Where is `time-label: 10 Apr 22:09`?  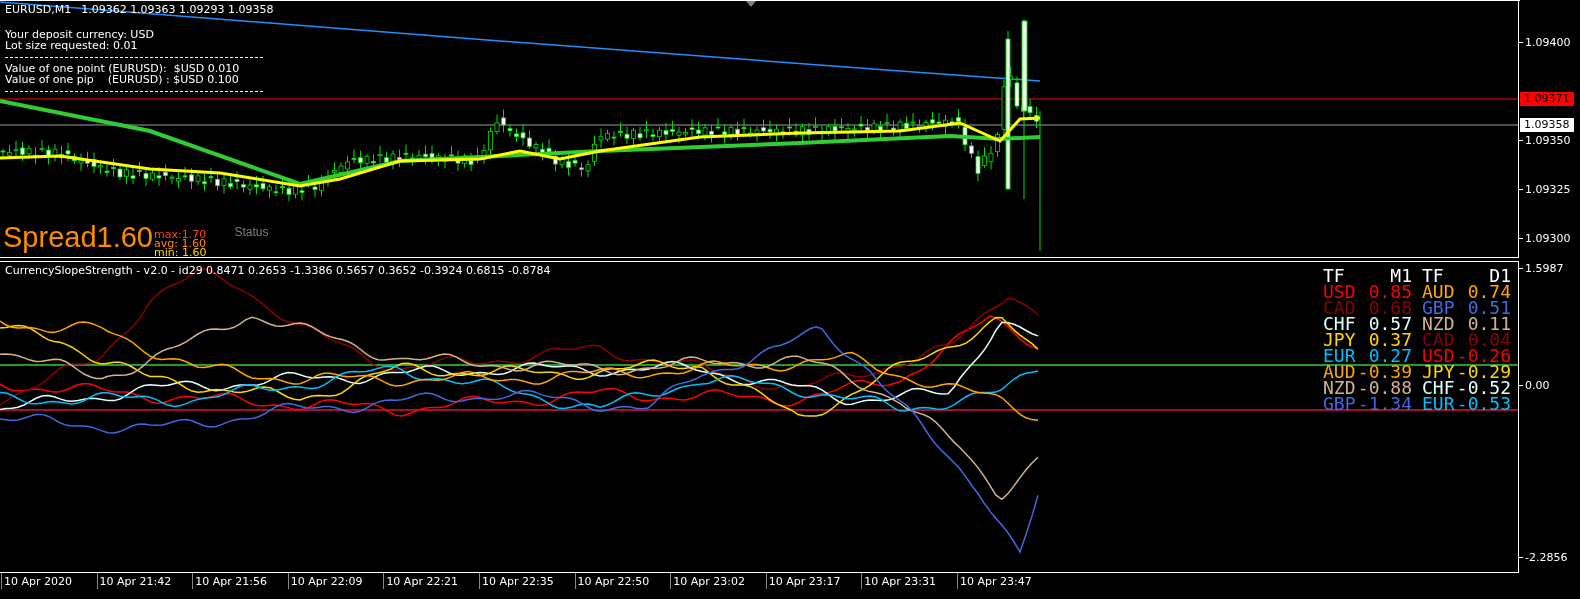
time-label: 10 Apr 22:09 is located at coordinates (335, 581).